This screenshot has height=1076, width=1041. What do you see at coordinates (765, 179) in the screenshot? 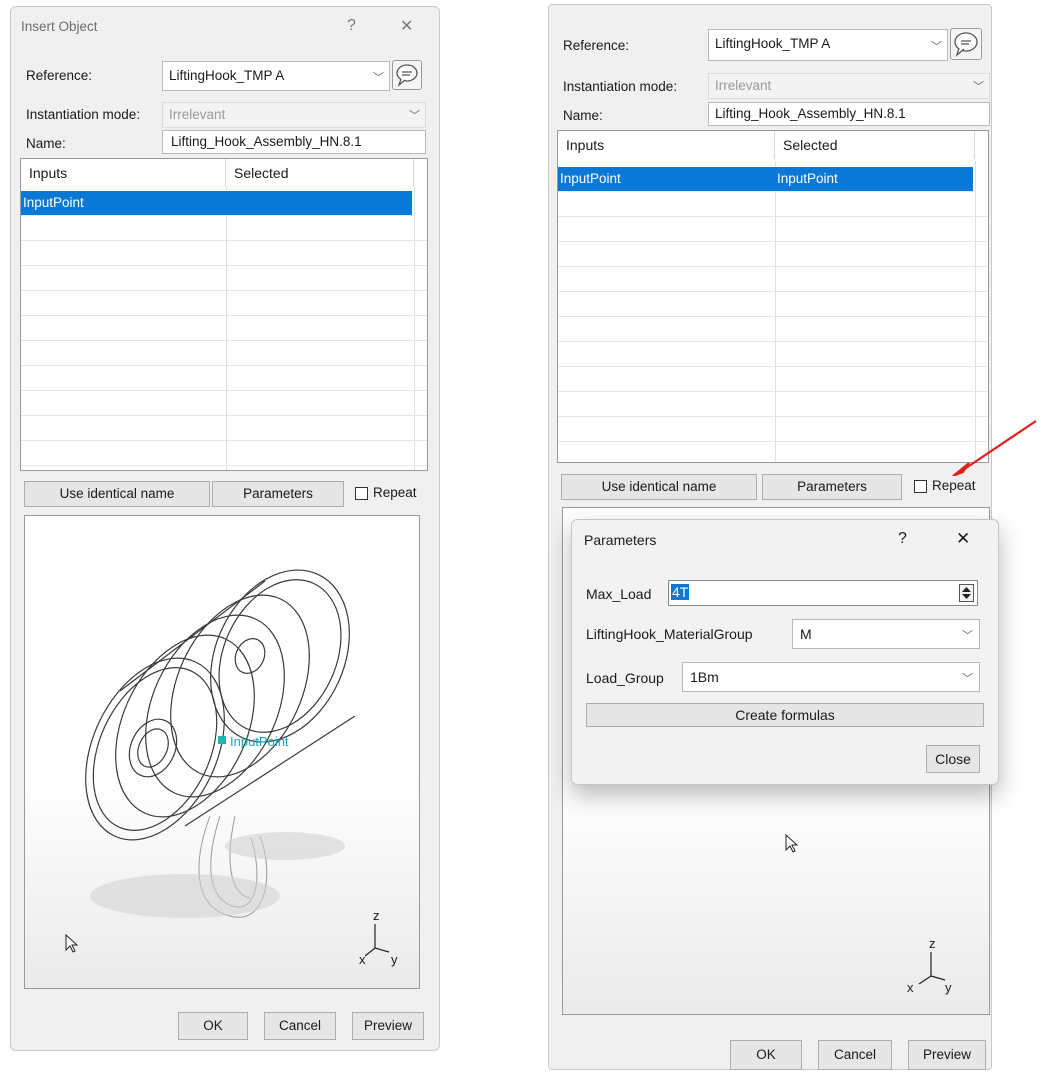
I see `table-row: InputPoint InputPoint` at bounding box center [765, 179].